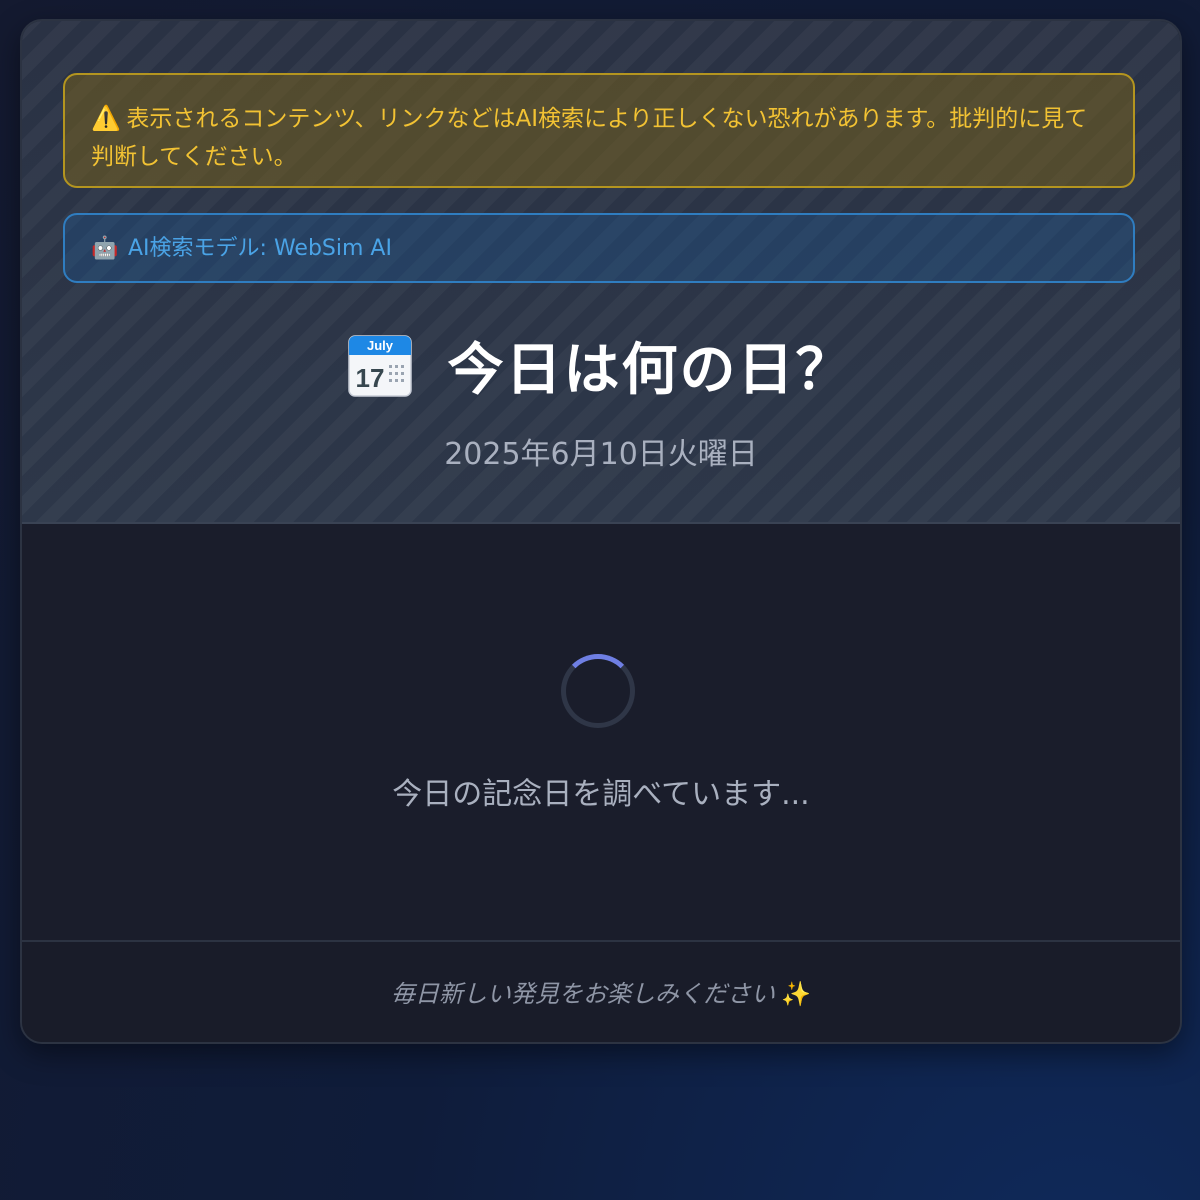 This screenshot has height=1200, width=1200. What do you see at coordinates (106, 118) in the screenshot?
I see `warning-icon: ⚠️` at bounding box center [106, 118].